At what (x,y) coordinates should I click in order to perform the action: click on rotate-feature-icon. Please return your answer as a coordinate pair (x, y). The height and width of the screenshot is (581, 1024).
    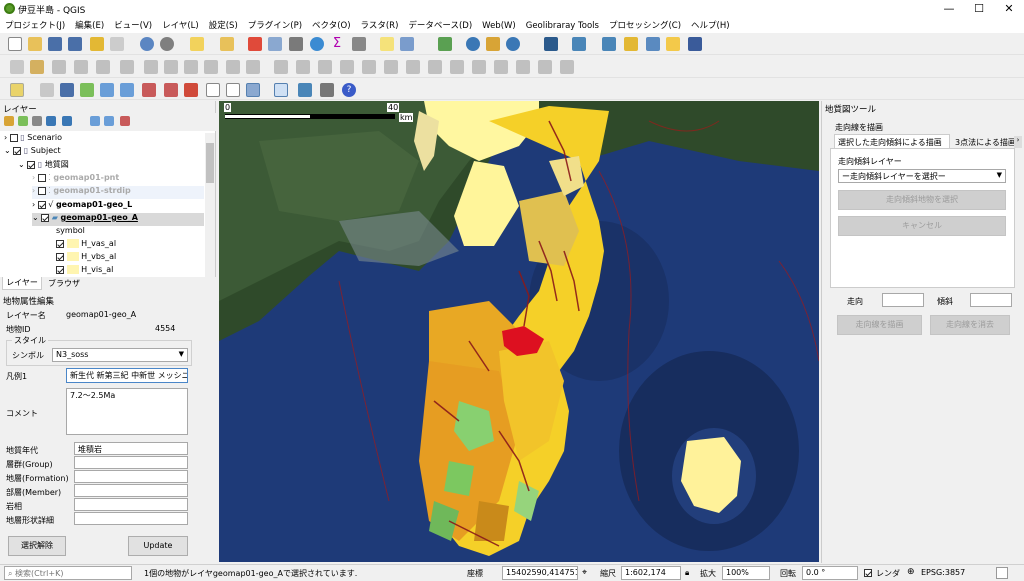
    Looking at the image, I should click on (303, 67).